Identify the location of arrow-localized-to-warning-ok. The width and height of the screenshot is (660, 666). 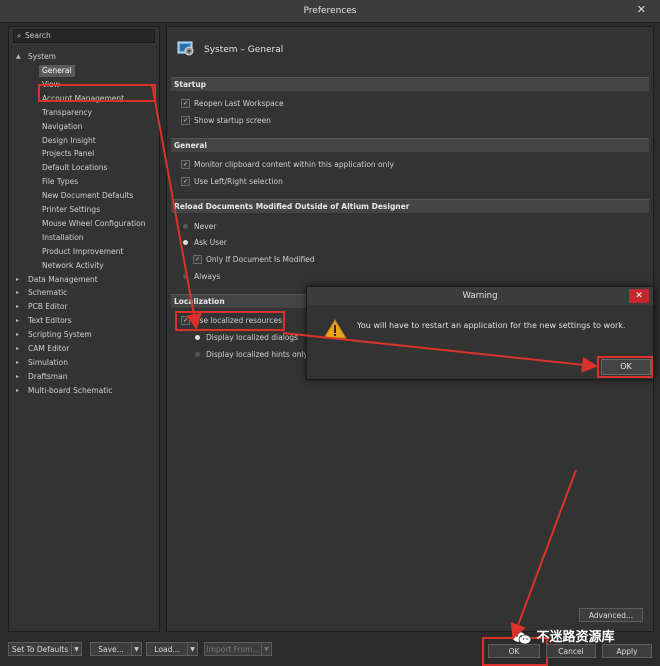
(440, 352).